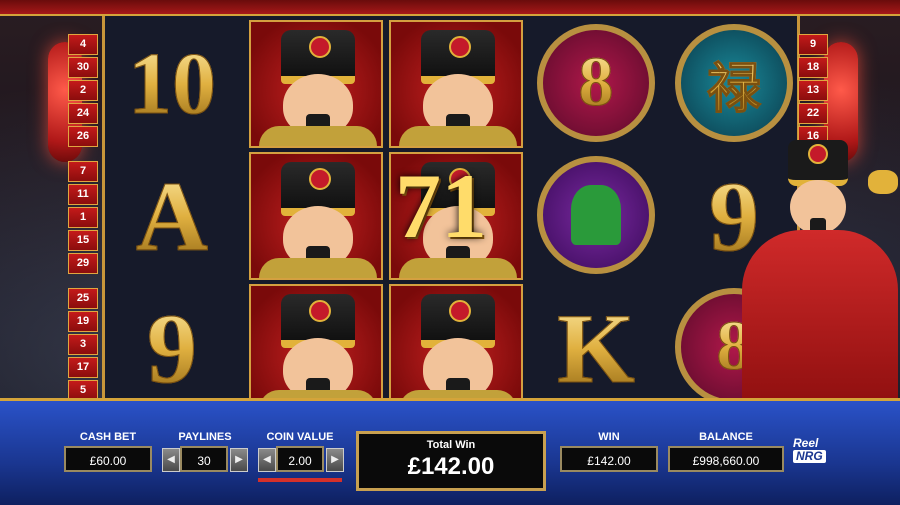 Image resolution: width=900 pixels, height=505 pixels. I want to click on payline-number: 30, so click(83, 67).